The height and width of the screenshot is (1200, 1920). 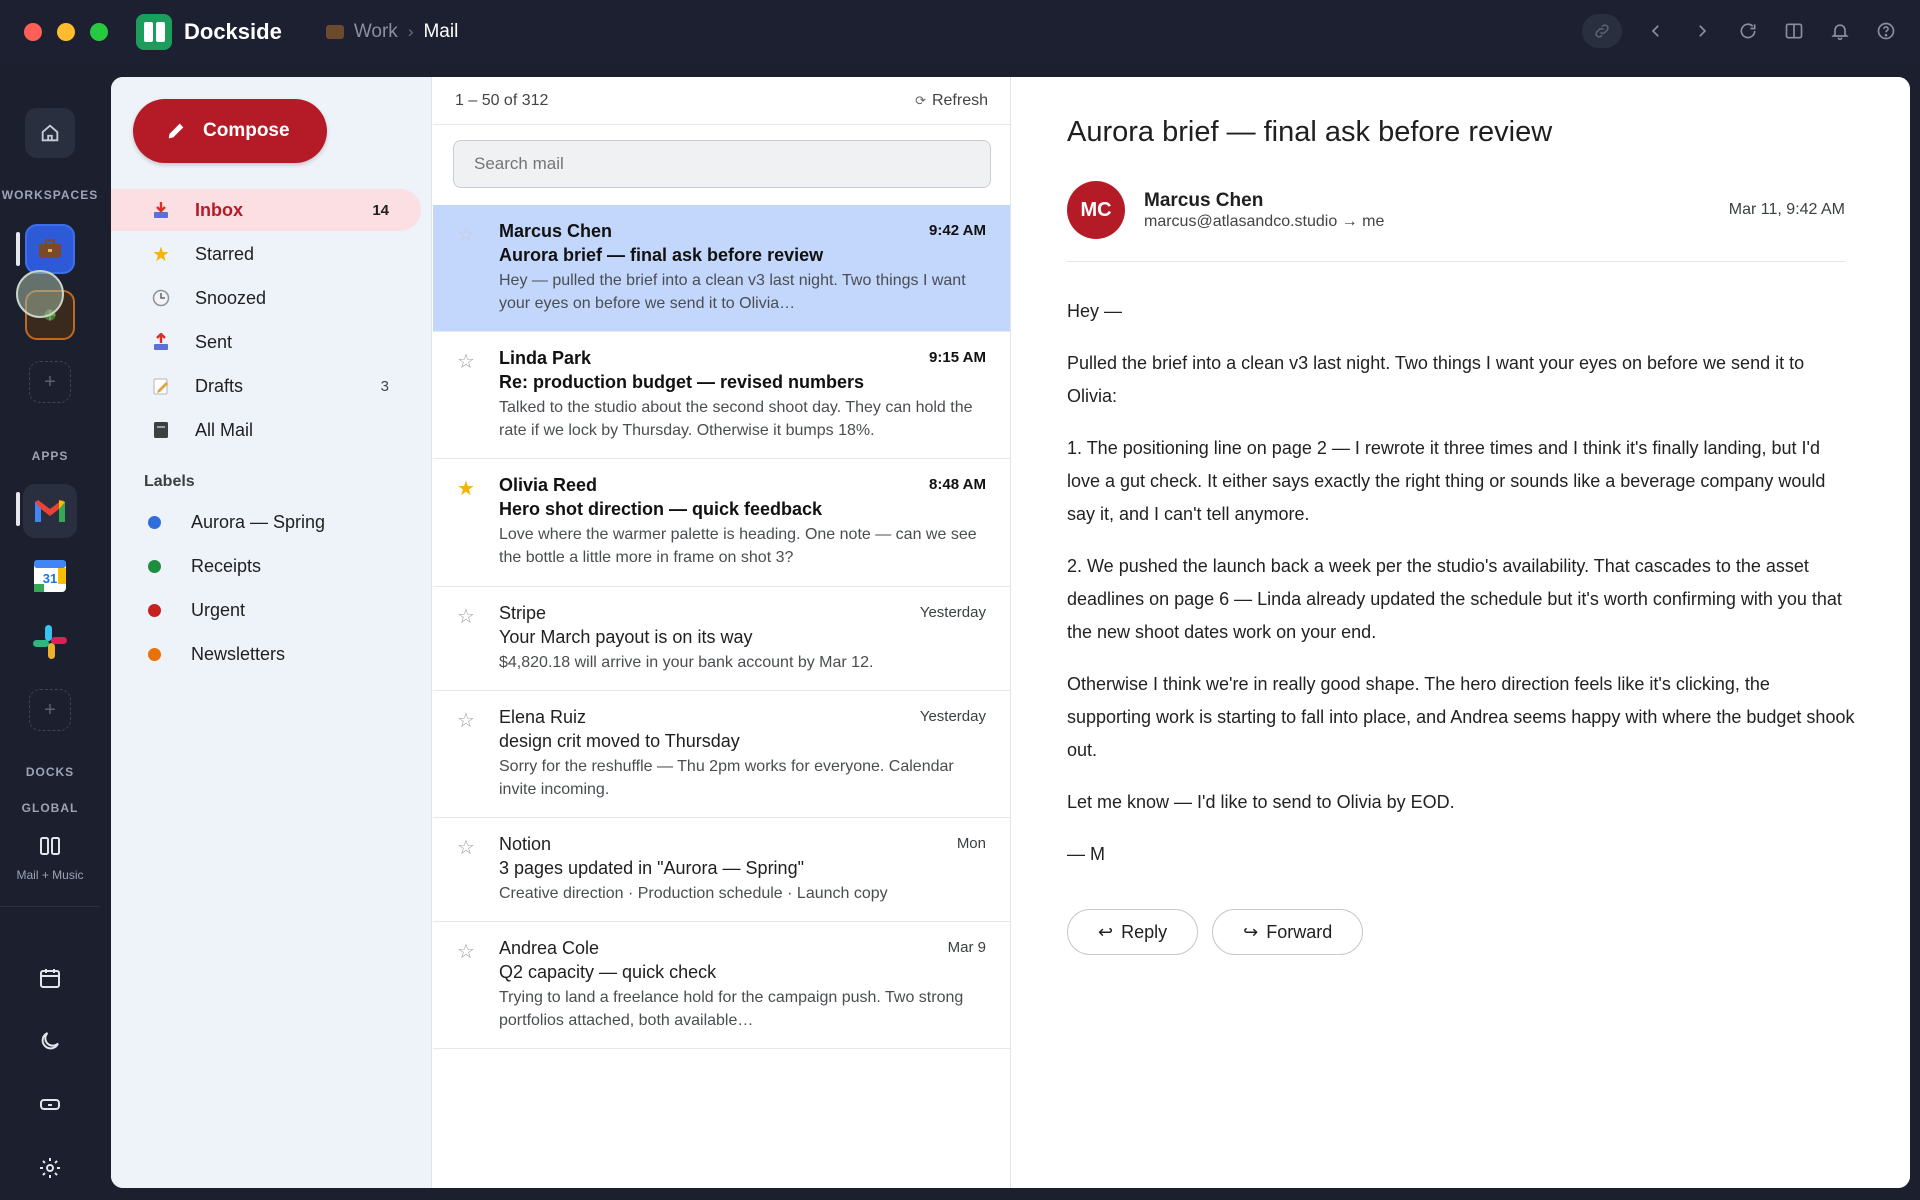 I want to click on reload-icon, so click(x=1748, y=31).